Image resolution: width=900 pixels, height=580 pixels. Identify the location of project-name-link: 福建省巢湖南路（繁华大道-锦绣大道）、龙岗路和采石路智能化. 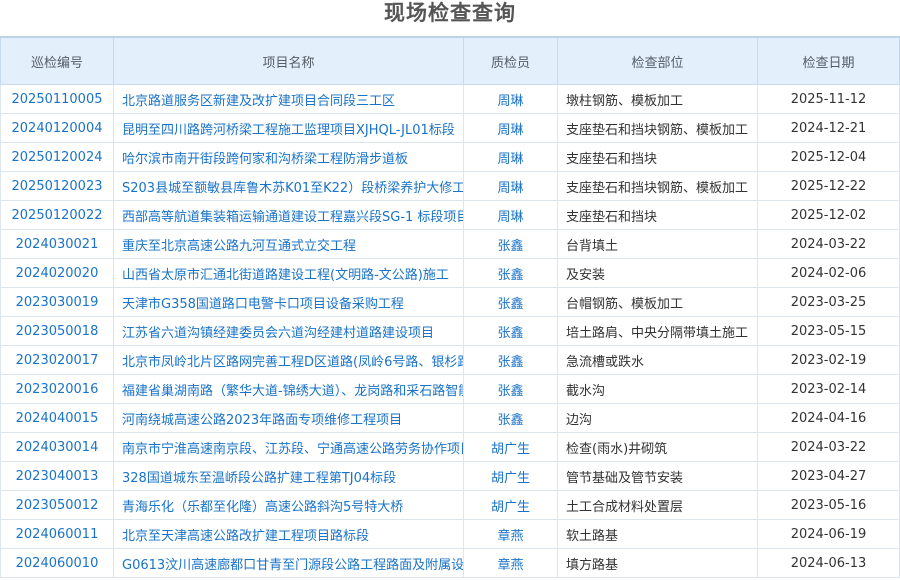
(288, 389).